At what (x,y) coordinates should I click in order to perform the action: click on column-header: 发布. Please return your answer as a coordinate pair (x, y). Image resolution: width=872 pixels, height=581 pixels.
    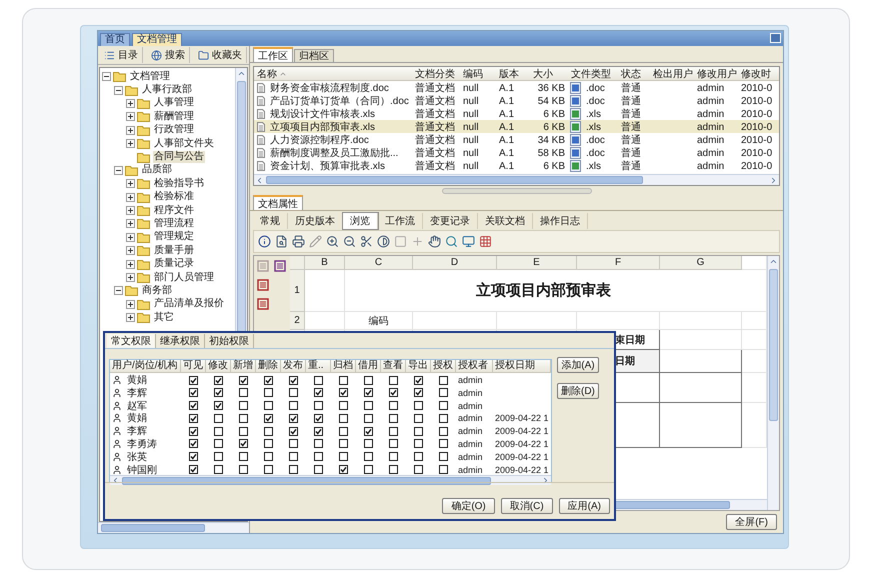
    Looking at the image, I should click on (293, 366).